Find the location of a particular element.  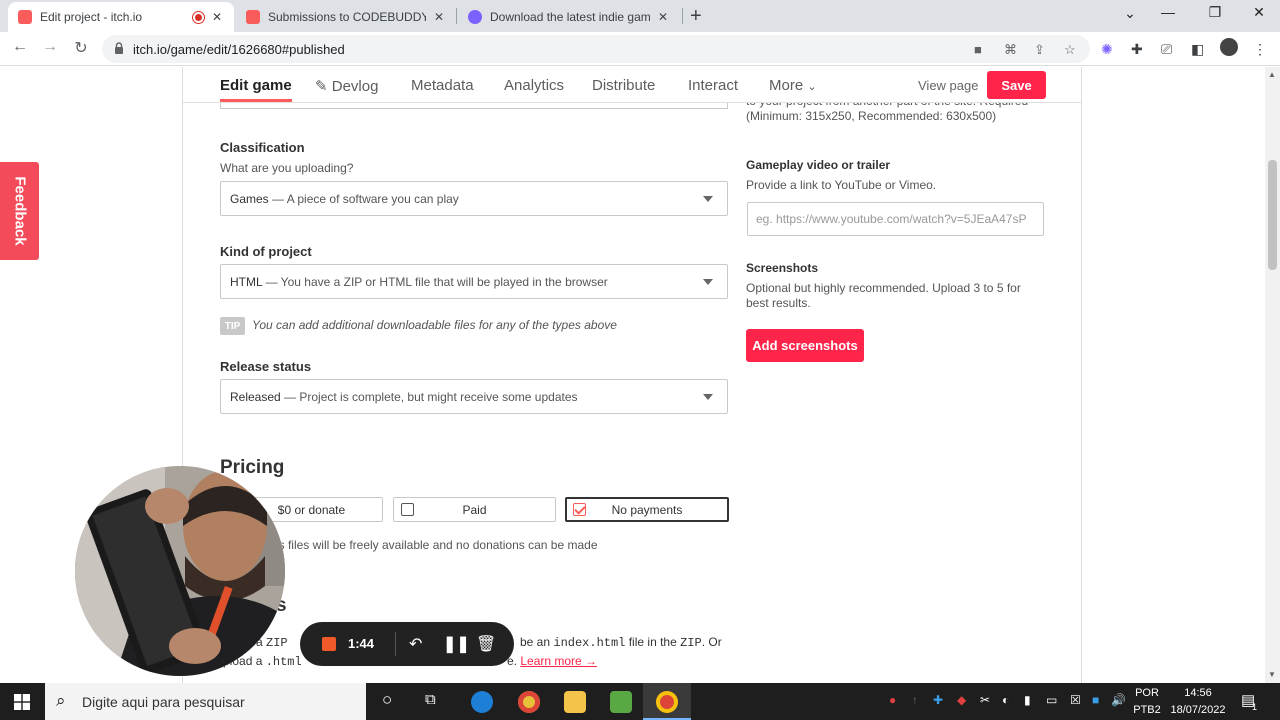

microphone-status-icon: ● is located at coordinates (892, 700).